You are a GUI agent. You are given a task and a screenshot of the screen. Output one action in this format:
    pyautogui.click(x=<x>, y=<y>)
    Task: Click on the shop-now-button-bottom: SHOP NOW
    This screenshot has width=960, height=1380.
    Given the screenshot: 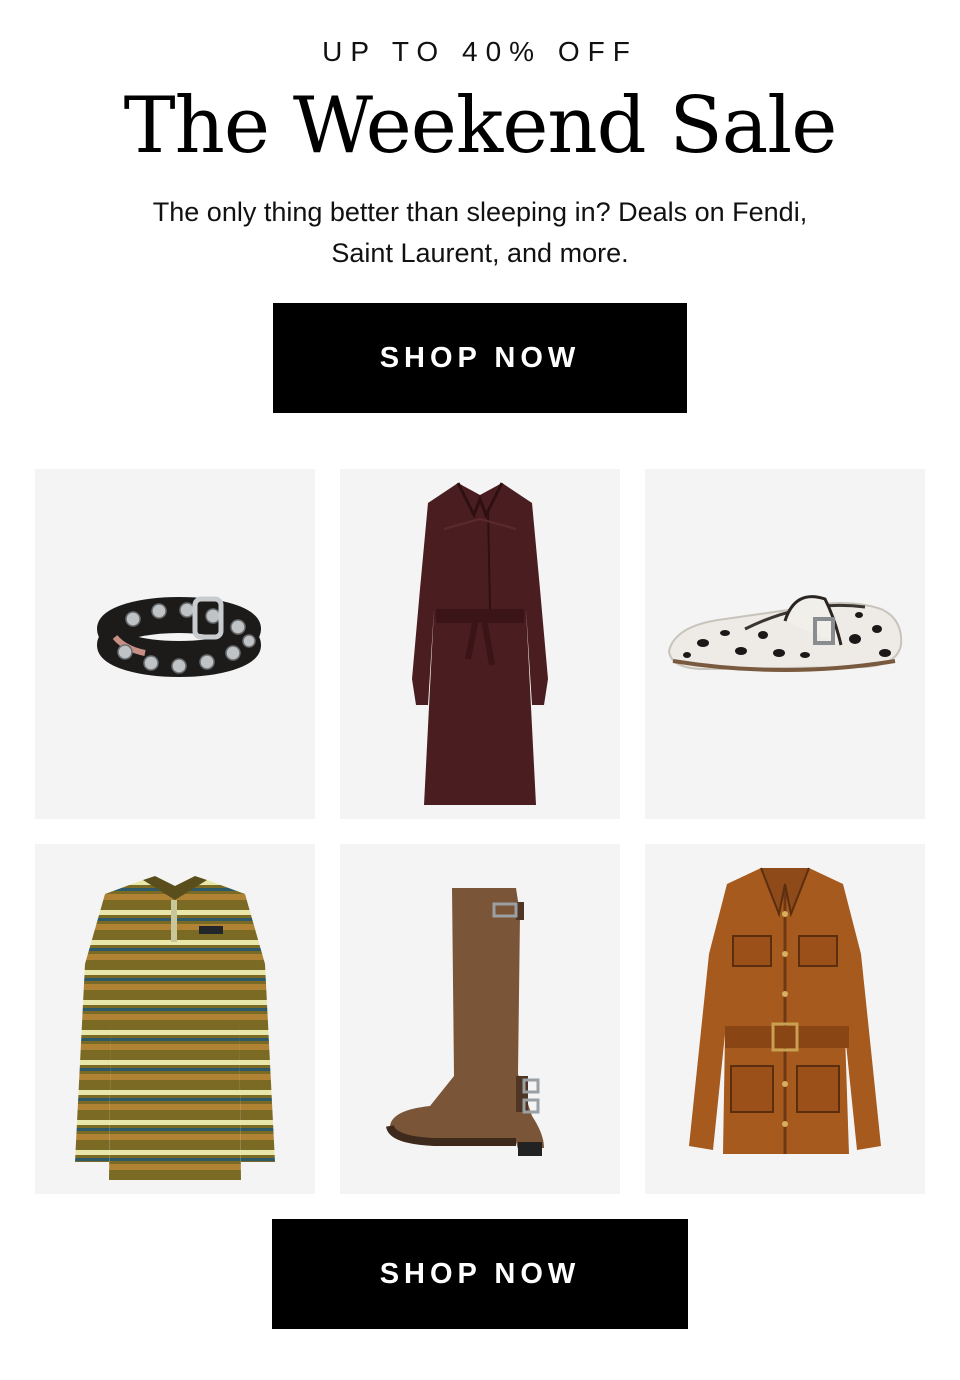 What is the action you would take?
    pyautogui.click(x=480, y=1274)
    